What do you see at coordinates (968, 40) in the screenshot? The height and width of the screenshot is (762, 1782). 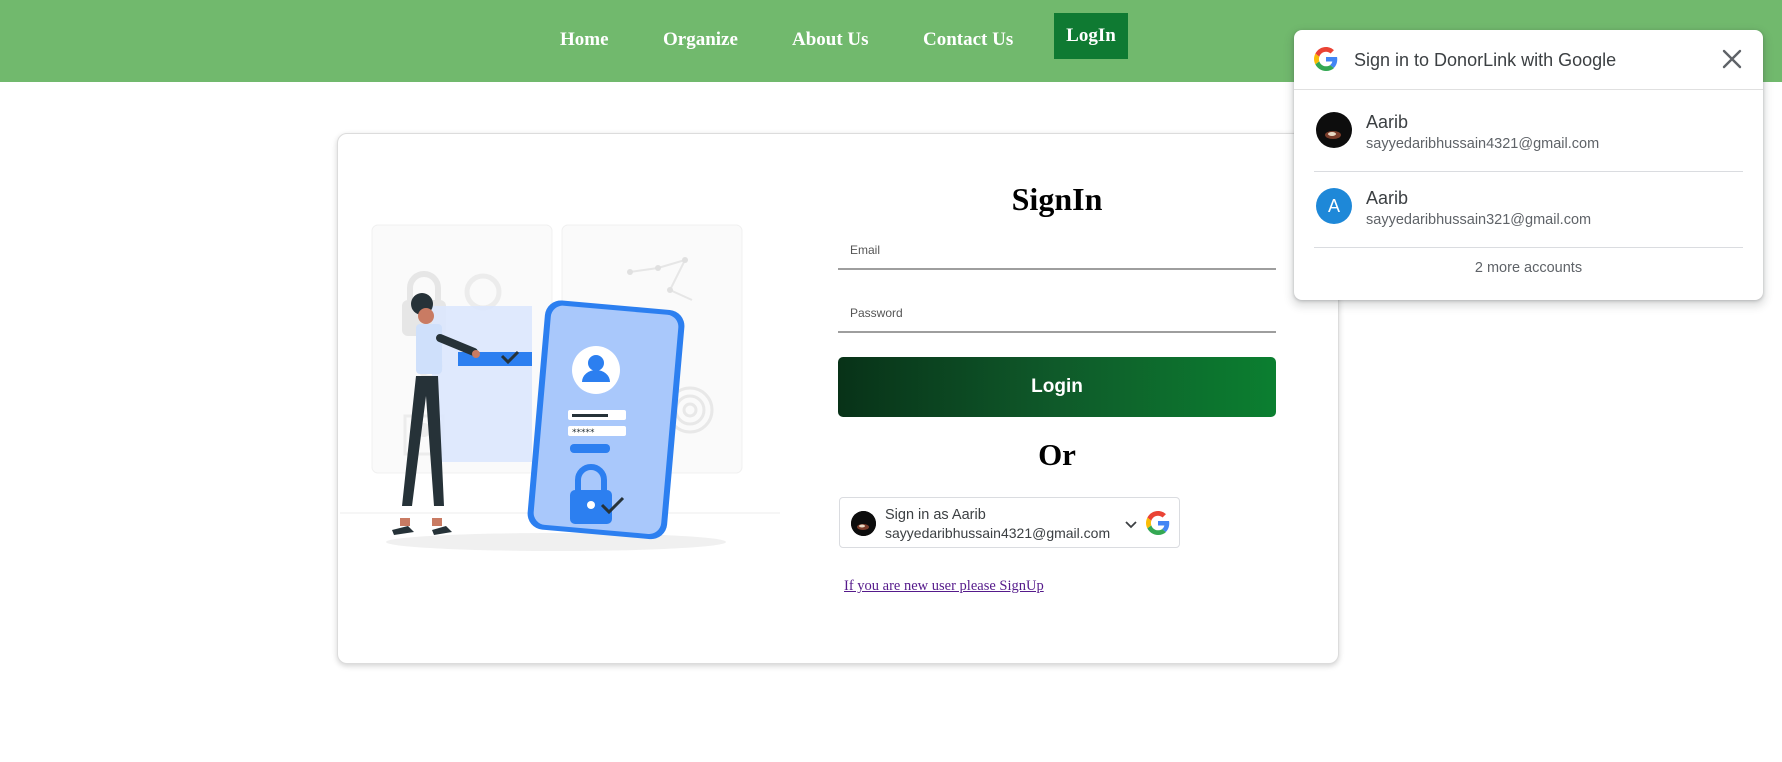 I see `nav-contact-link: Contact Us` at bounding box center [968, 40].